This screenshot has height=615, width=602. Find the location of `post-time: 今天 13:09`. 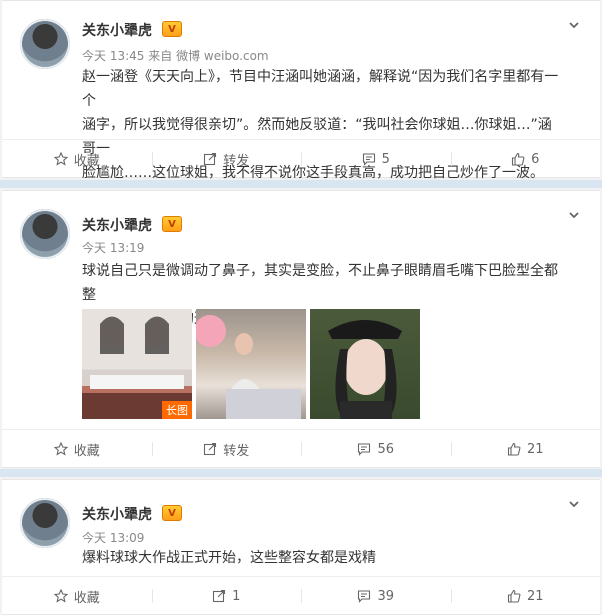

post-time: 今天 13:09 is located at coordinates (113, 538).